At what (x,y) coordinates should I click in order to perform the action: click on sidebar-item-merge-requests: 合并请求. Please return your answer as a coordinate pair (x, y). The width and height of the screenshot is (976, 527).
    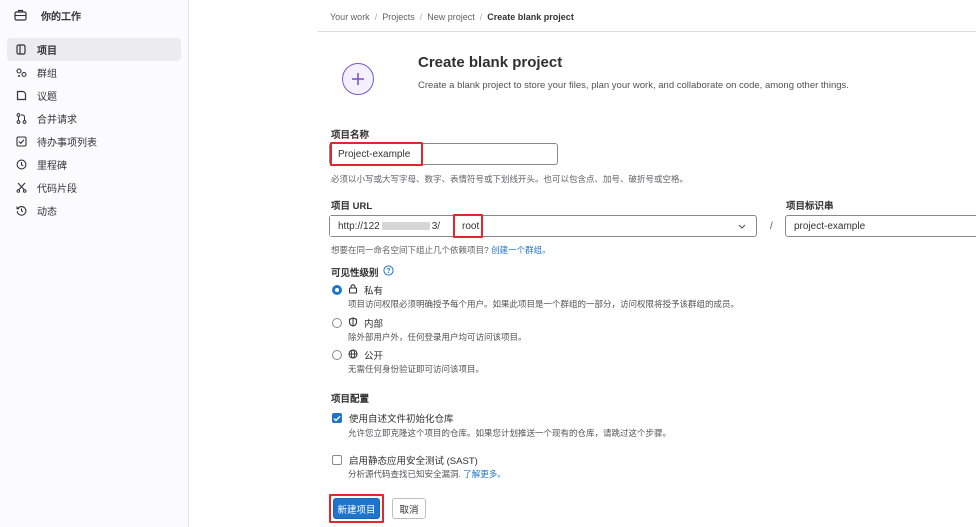
    Looking at the image, I should click on (94, 118).